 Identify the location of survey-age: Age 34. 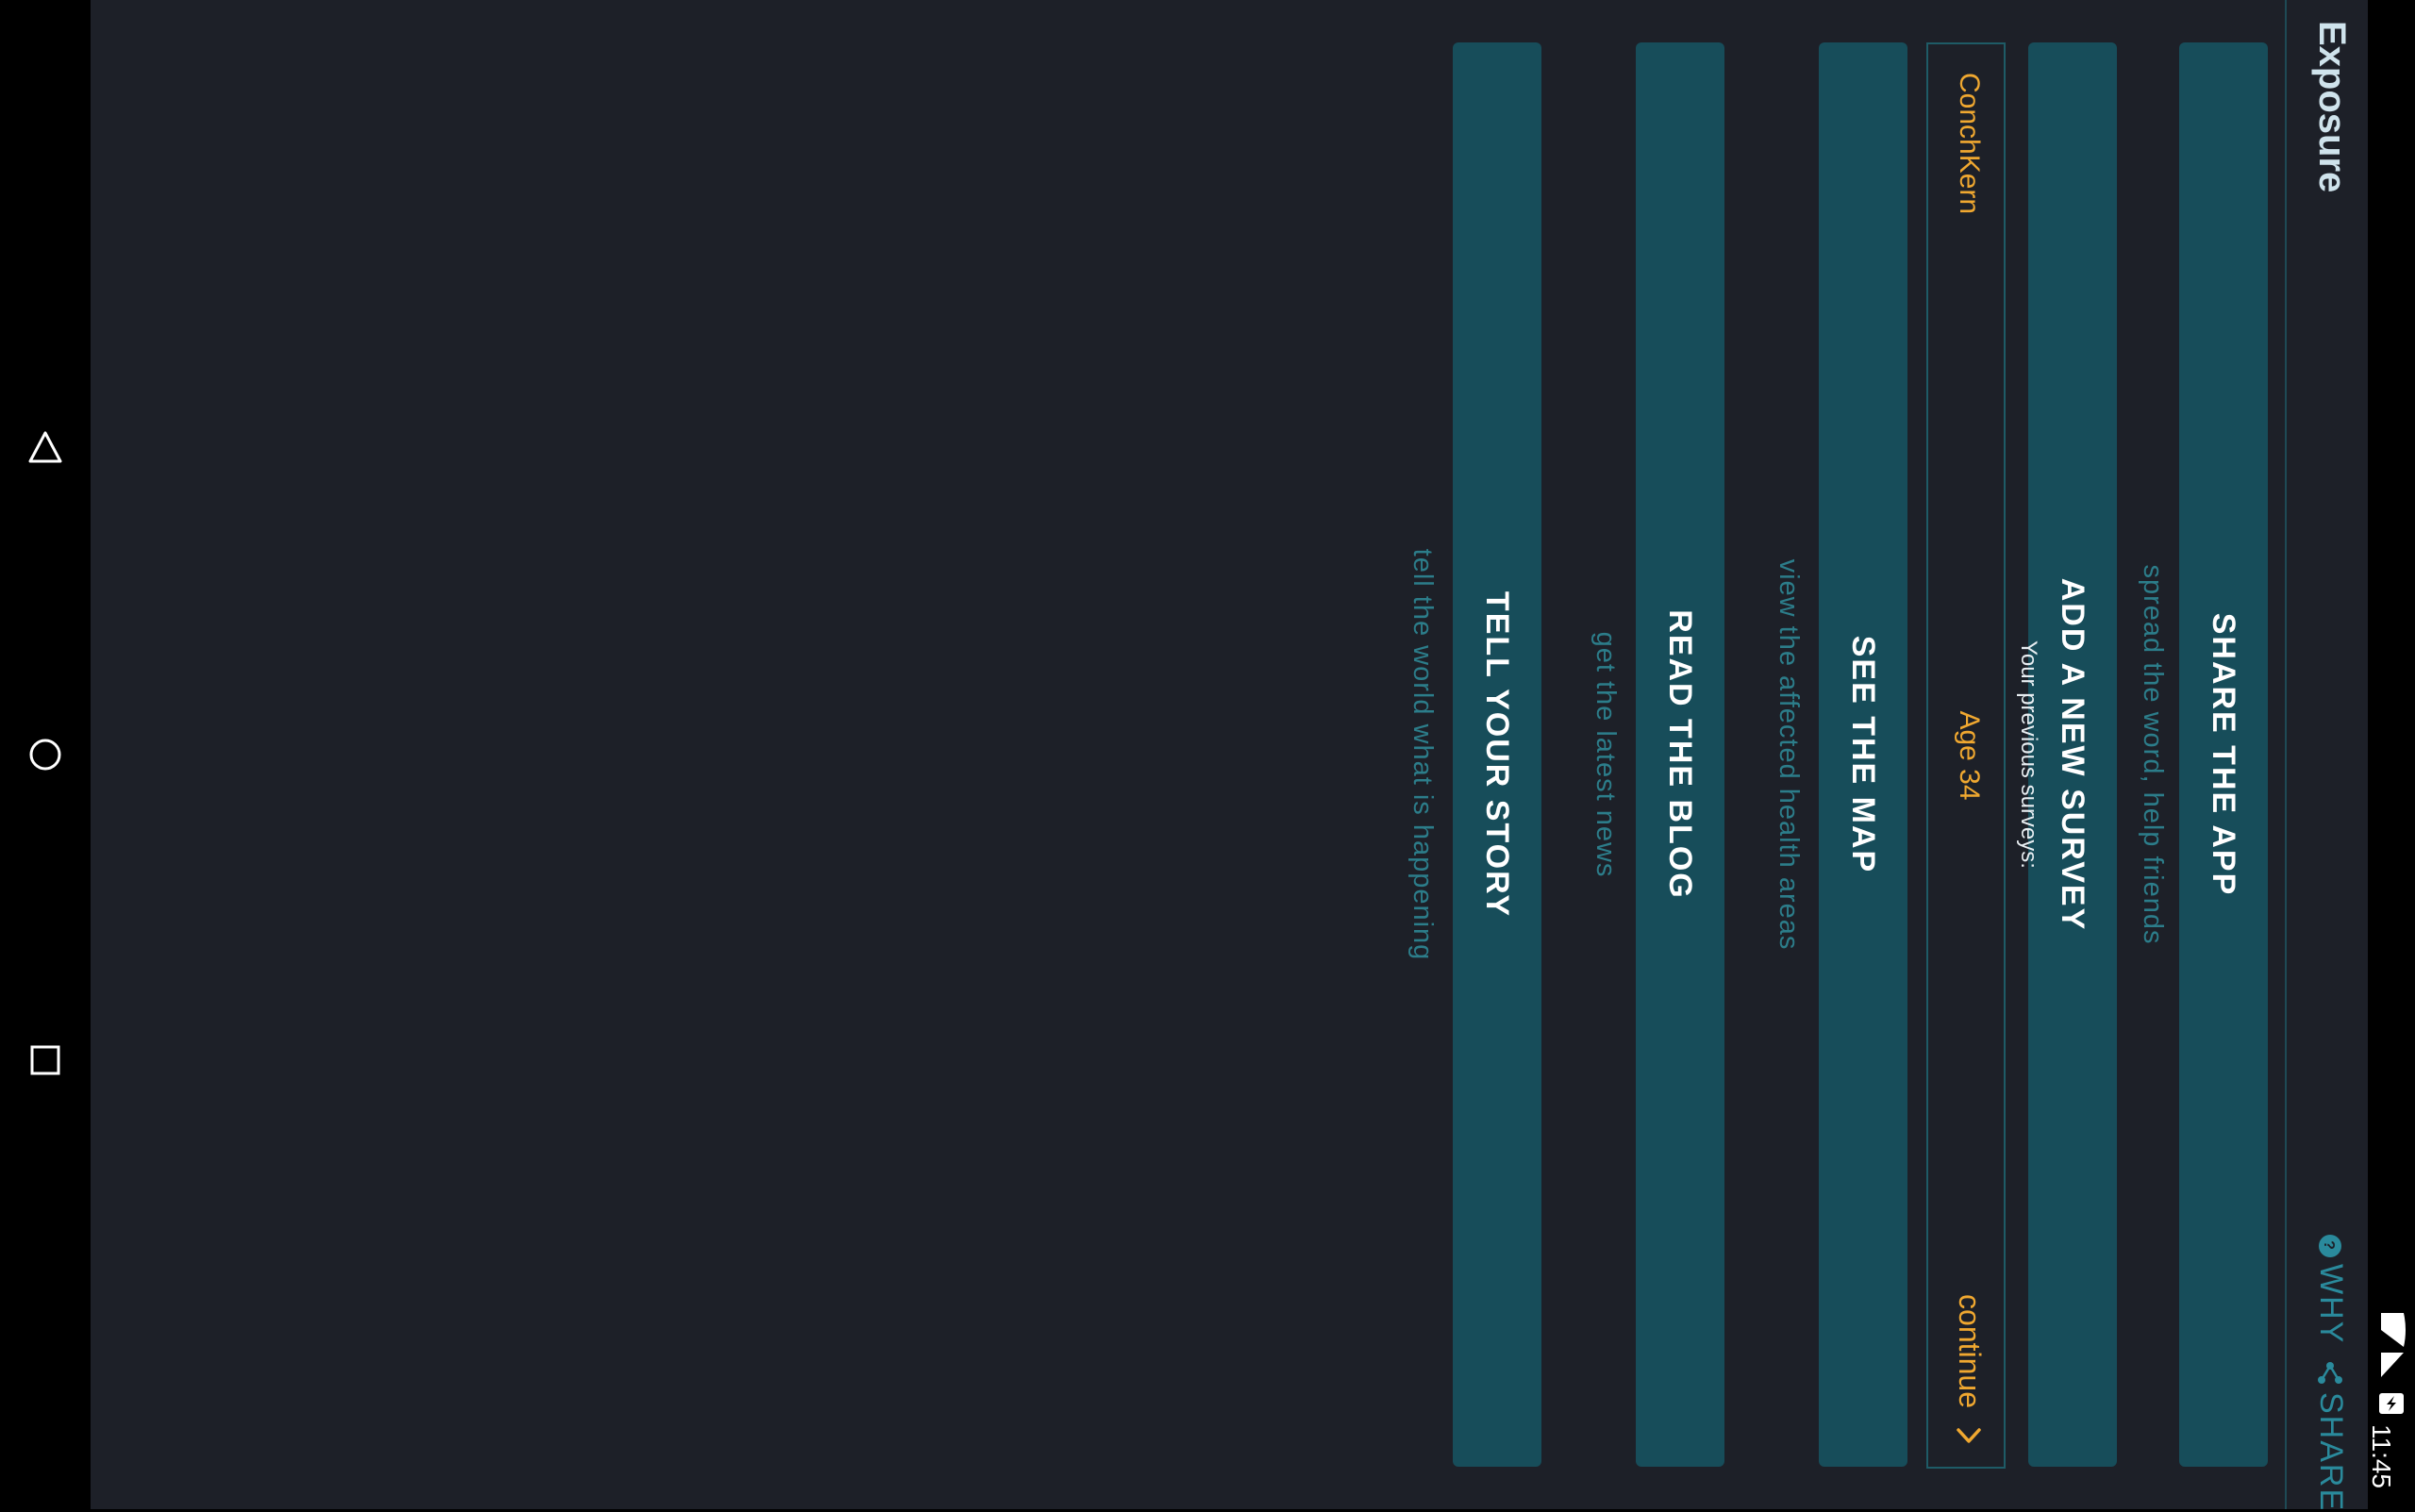
(1970, 755).